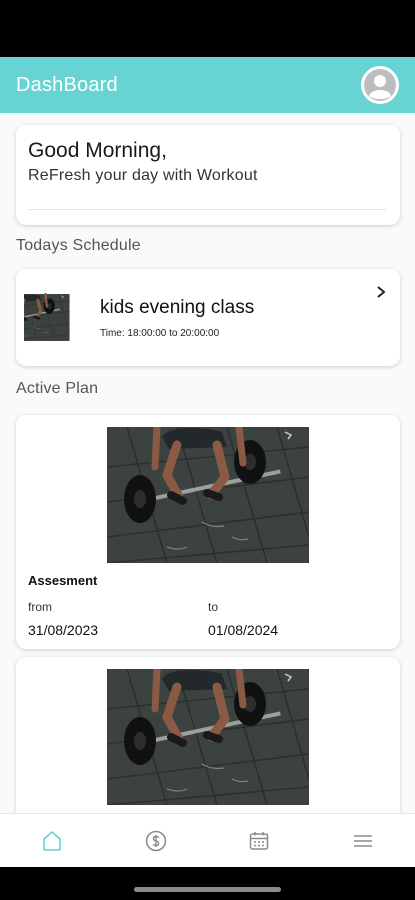 The image size is (415, 900). Describe the element at coordinates (207, 209) in the screenshot. I see `divider` at that location.